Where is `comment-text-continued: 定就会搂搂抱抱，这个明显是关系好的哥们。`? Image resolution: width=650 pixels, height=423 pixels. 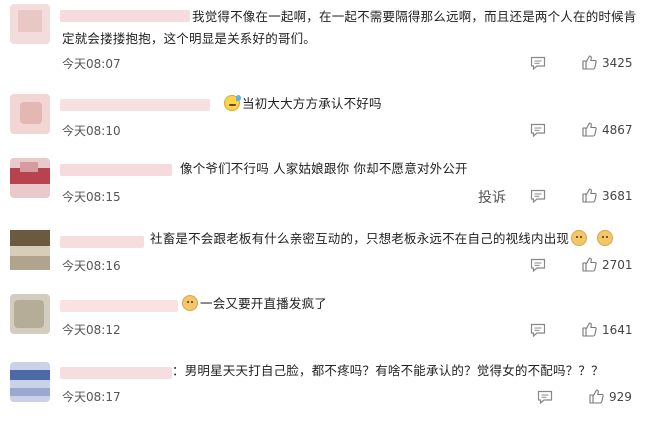
comment-text-continued: 定就会搂搂抱抱，这个明显是关系好的哥们。 is located at coordinates (189, 38).